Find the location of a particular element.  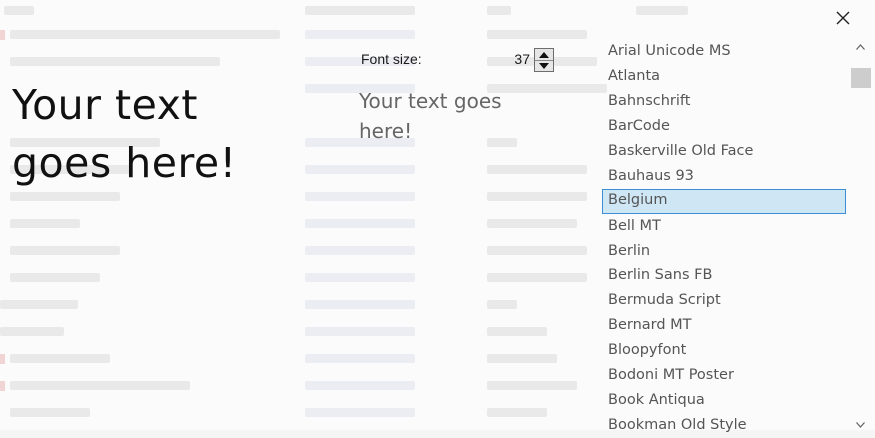

font-list-item: Bernard MT is located at coordinates (724, 325).